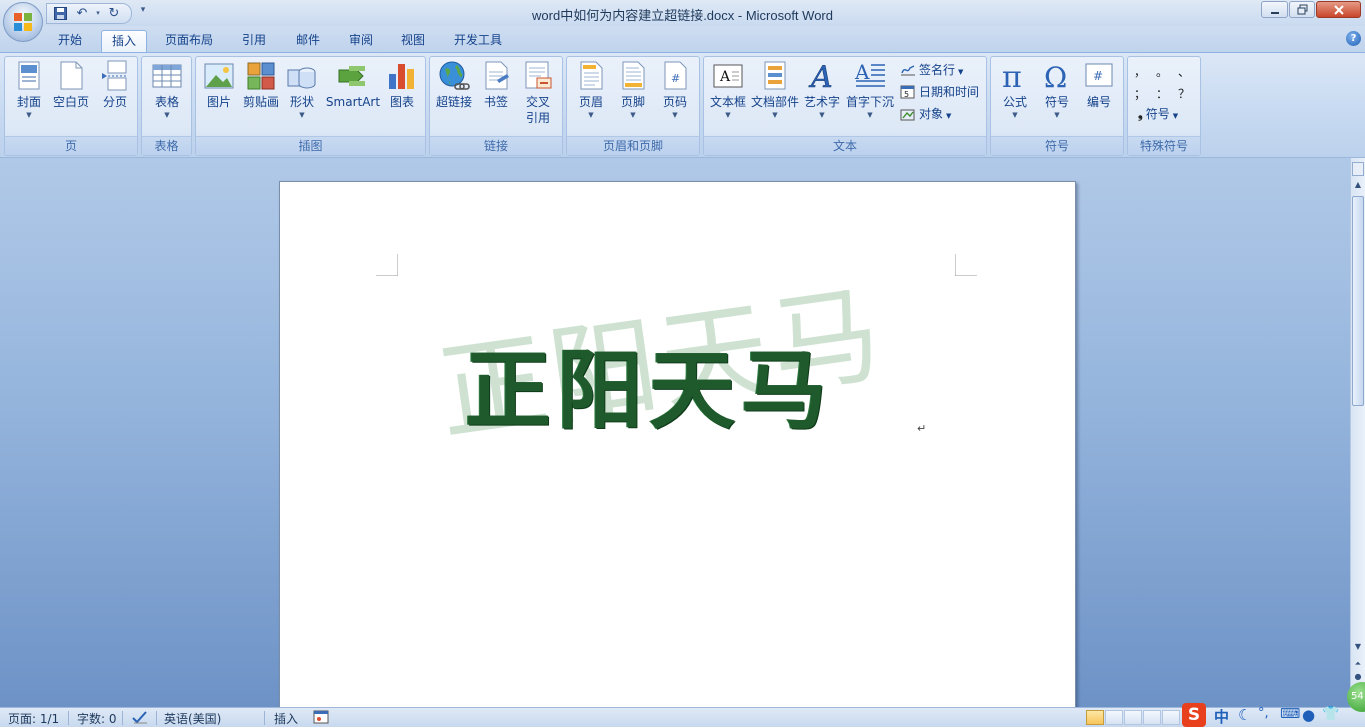 The width and height of the screenshot is (1365, 728). I want to click on symbol-button: Ω 符号 ▼, so click(1057, 90).